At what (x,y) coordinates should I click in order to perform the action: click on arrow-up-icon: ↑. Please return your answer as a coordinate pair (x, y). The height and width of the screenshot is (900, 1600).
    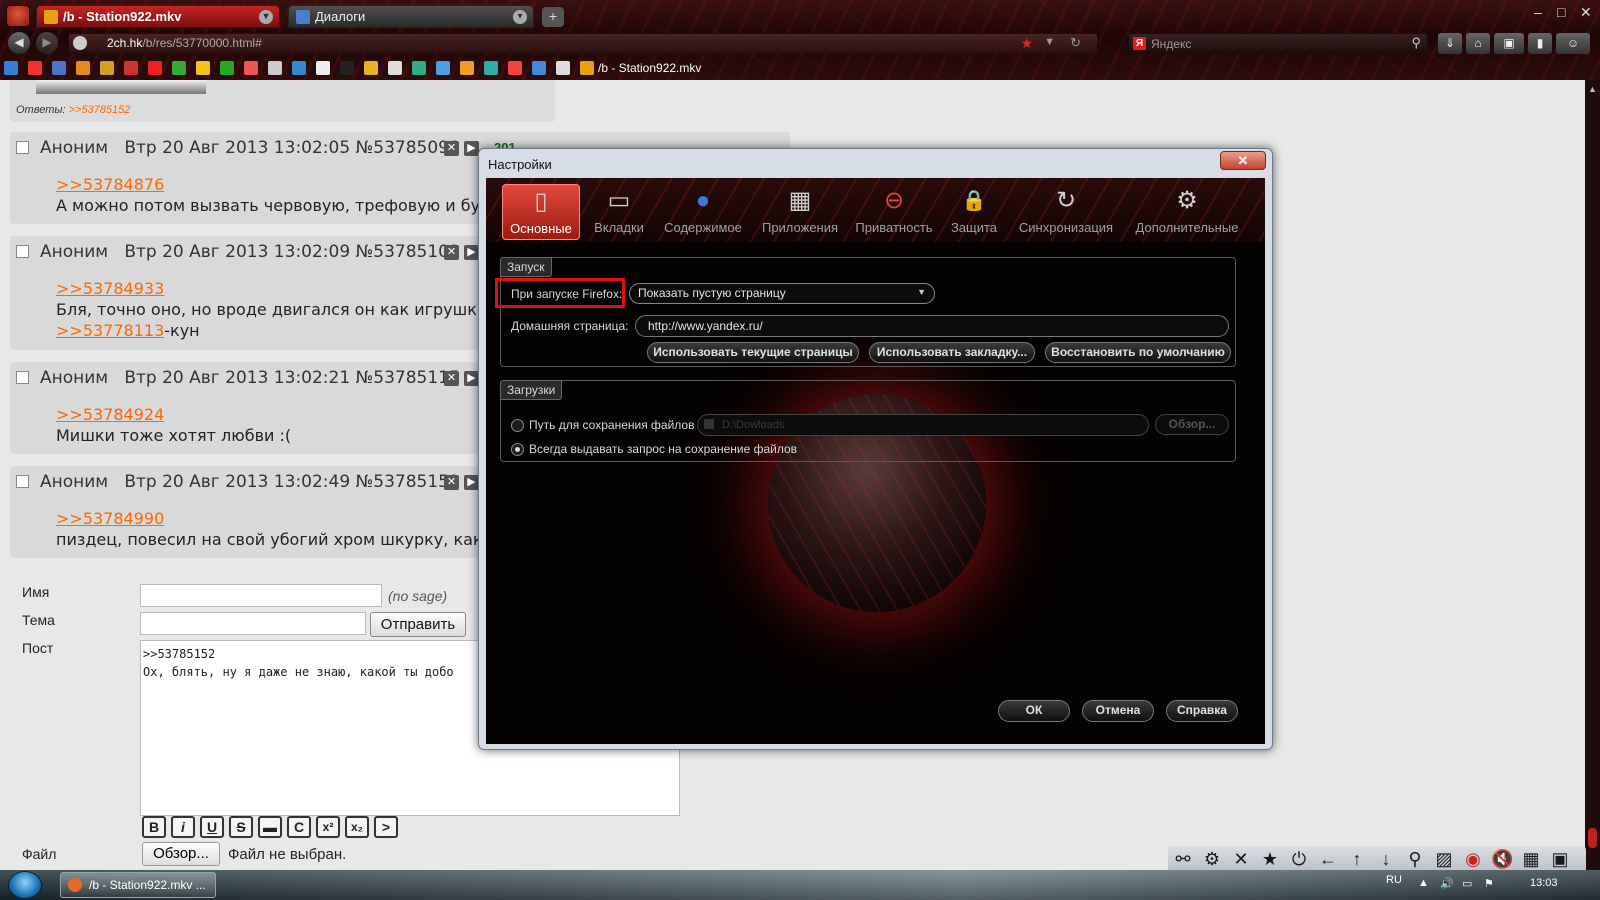
    Looking at the image, I should click on (1357, 859).